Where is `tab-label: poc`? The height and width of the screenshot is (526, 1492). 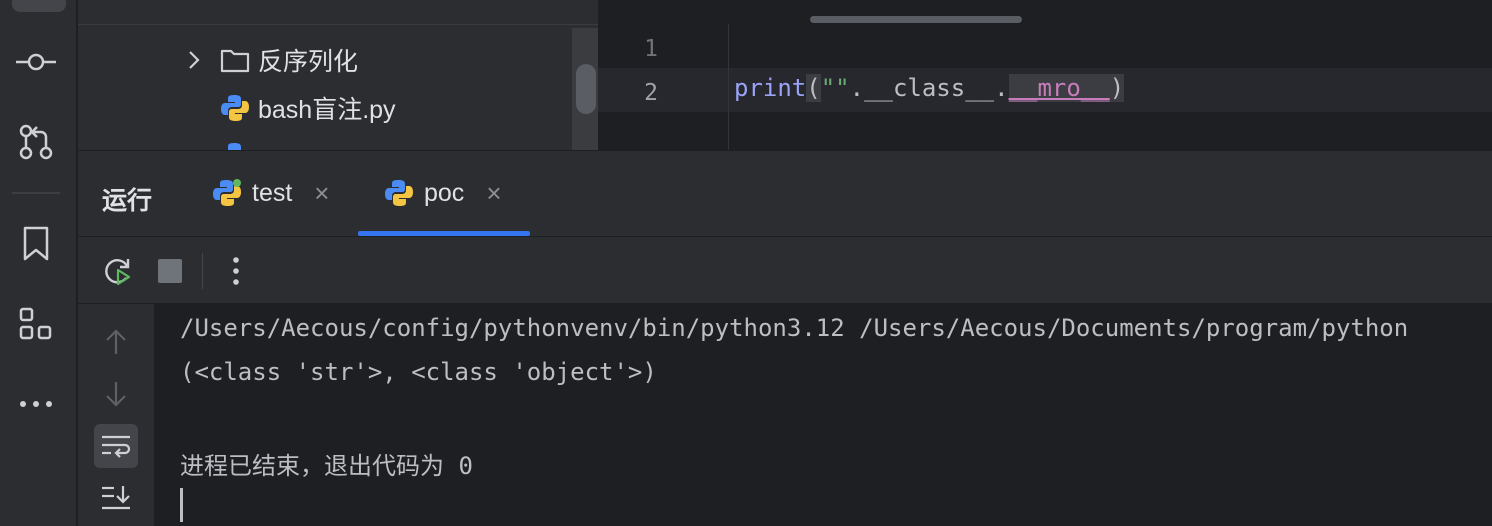
tab-label: poc is located at coordinates (444, 192).